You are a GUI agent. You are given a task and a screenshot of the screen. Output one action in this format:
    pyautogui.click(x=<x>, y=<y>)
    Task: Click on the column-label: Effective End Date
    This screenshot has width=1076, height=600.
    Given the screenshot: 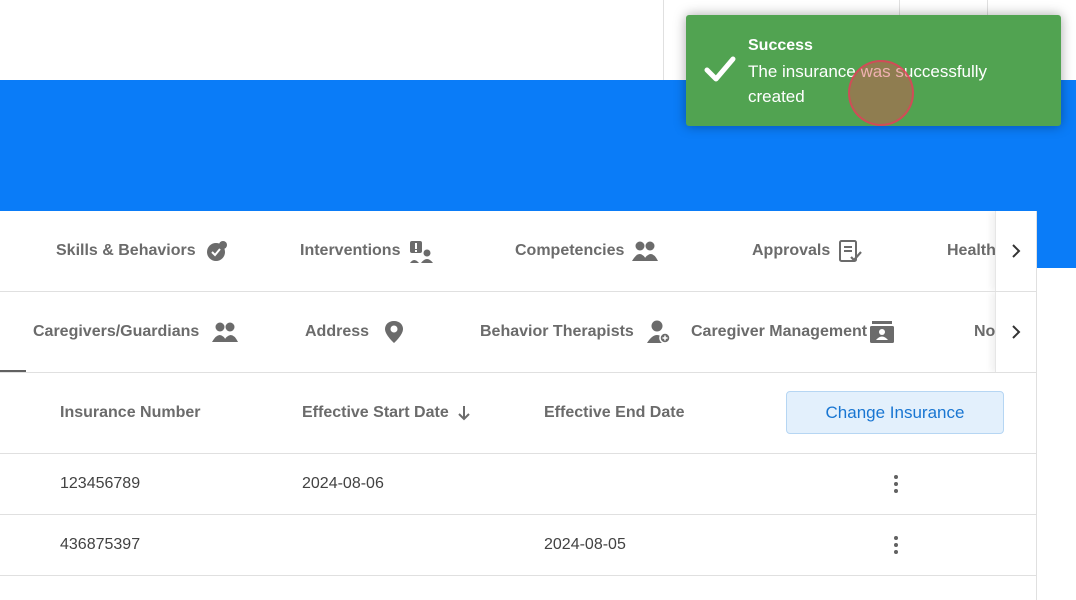 What is the action you would take?
    pyautogui.click(x=614, y=412)
    